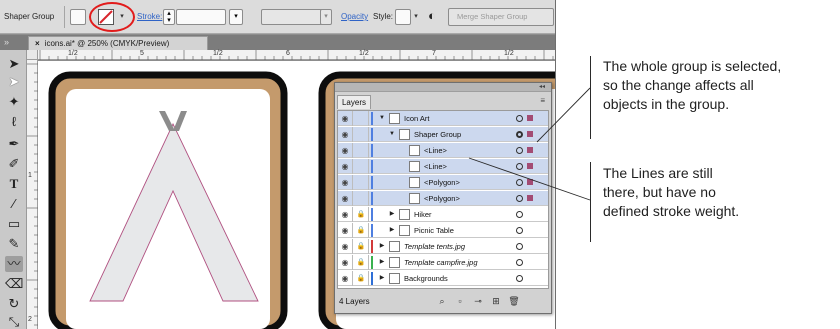  Describe the element at coordinates (443, 118) in the screenshot. I see `layer-row: ◉ ▼ Icon Art` at that location.